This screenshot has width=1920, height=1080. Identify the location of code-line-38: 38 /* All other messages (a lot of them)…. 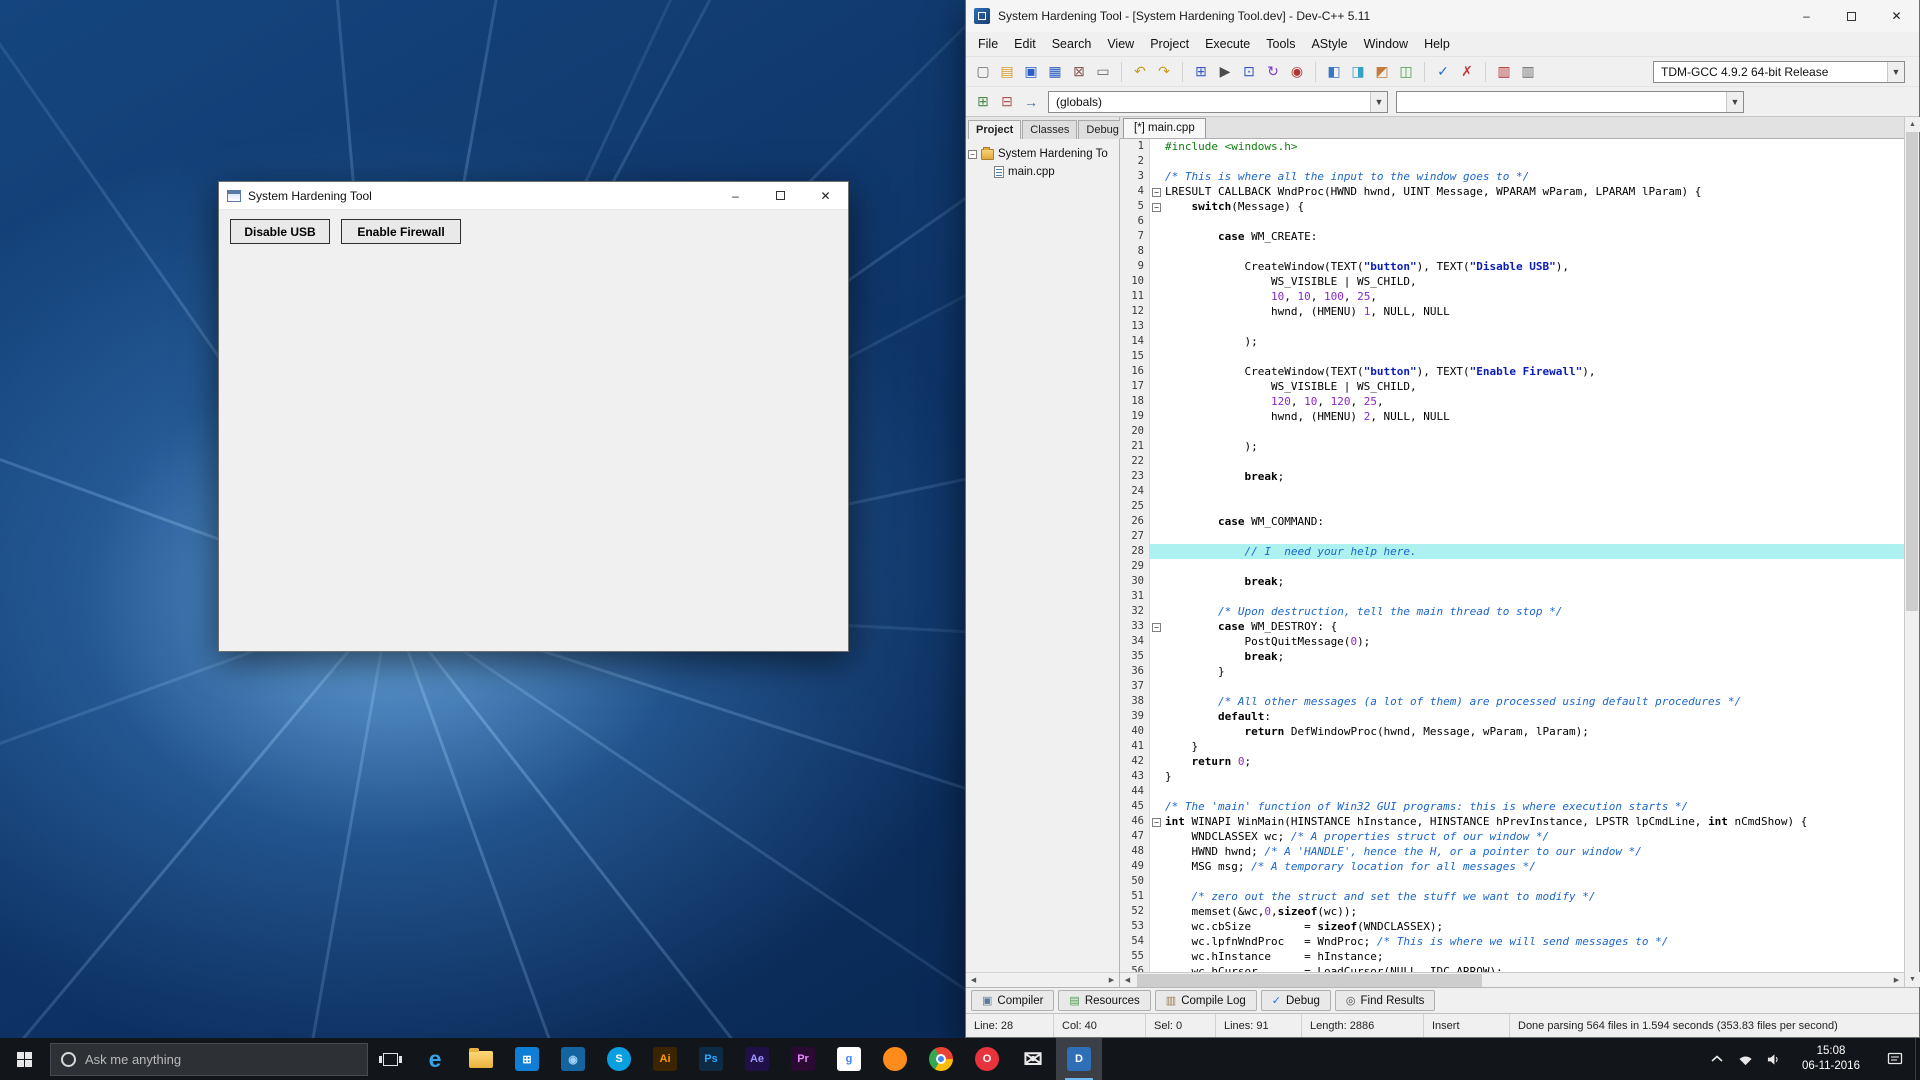
(1512, 701).